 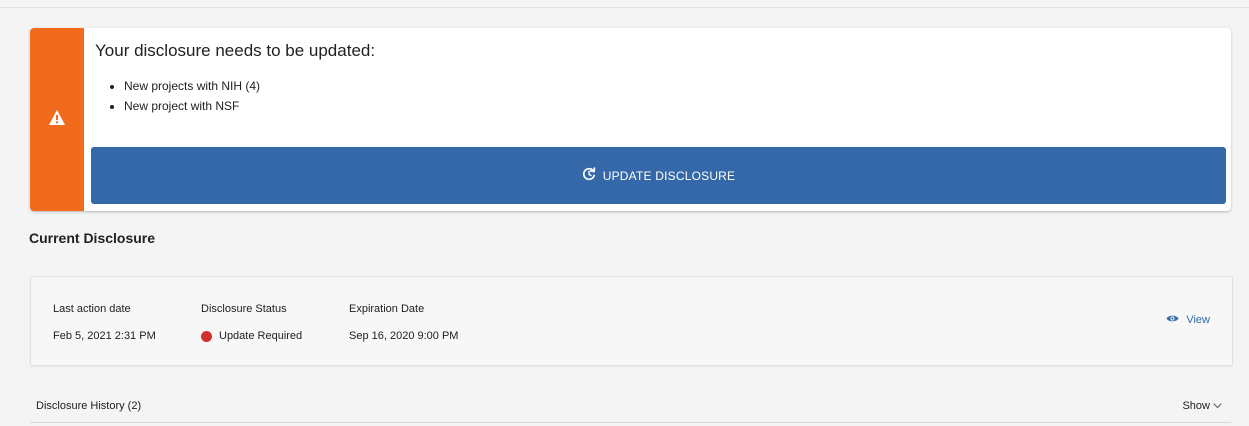 I want to click on expiration-field: Expiration Date Sep 16, 2020 9:00 PM, so click(x=403, y=322).